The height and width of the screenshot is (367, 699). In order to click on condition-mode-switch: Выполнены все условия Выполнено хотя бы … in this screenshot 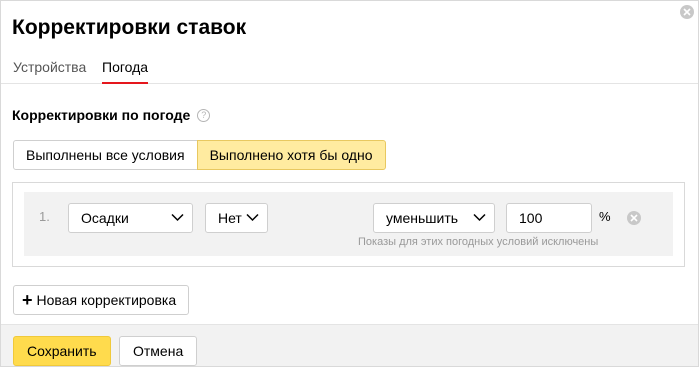, I will do `click(199, 155)`.